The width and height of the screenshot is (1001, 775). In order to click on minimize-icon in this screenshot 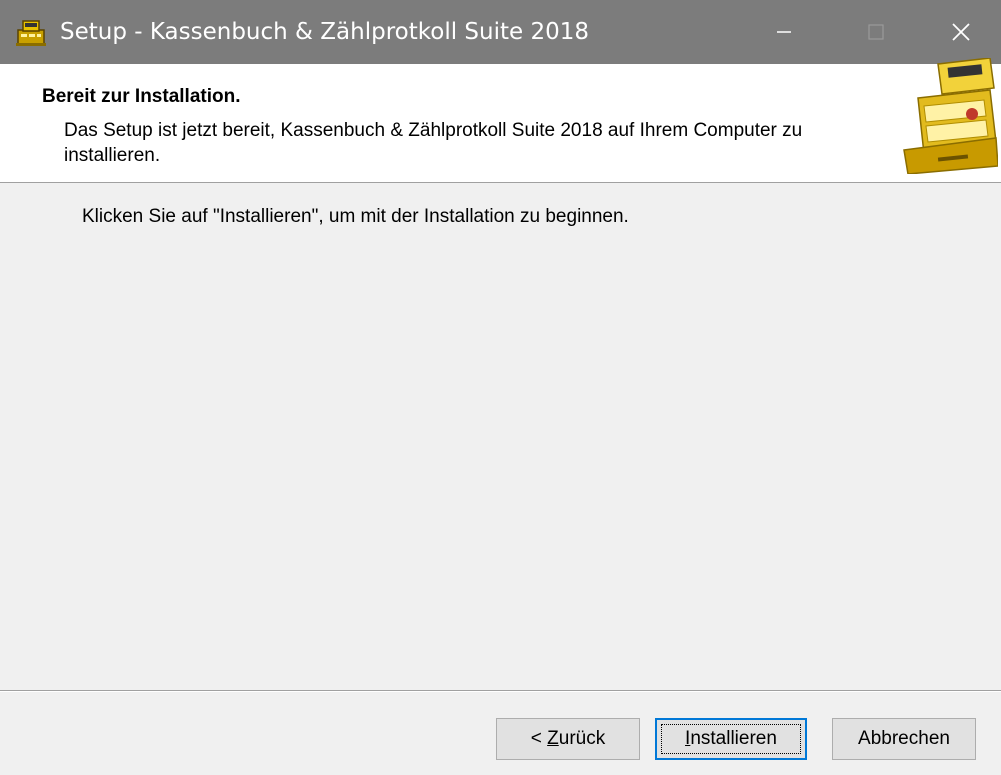, I will do `click(784, 32)`.